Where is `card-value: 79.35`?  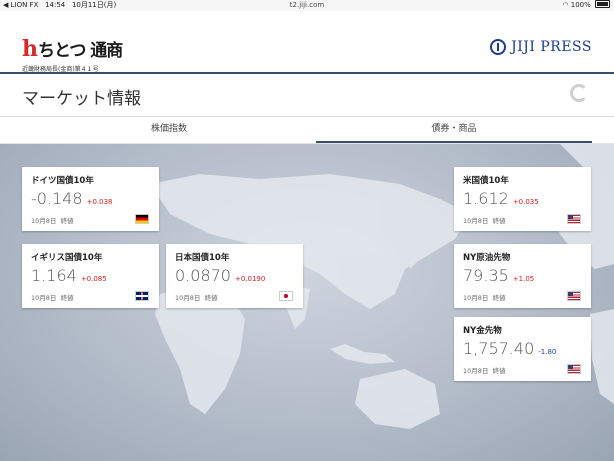
card-value: 79.35 is located at coordinates (486, 275).